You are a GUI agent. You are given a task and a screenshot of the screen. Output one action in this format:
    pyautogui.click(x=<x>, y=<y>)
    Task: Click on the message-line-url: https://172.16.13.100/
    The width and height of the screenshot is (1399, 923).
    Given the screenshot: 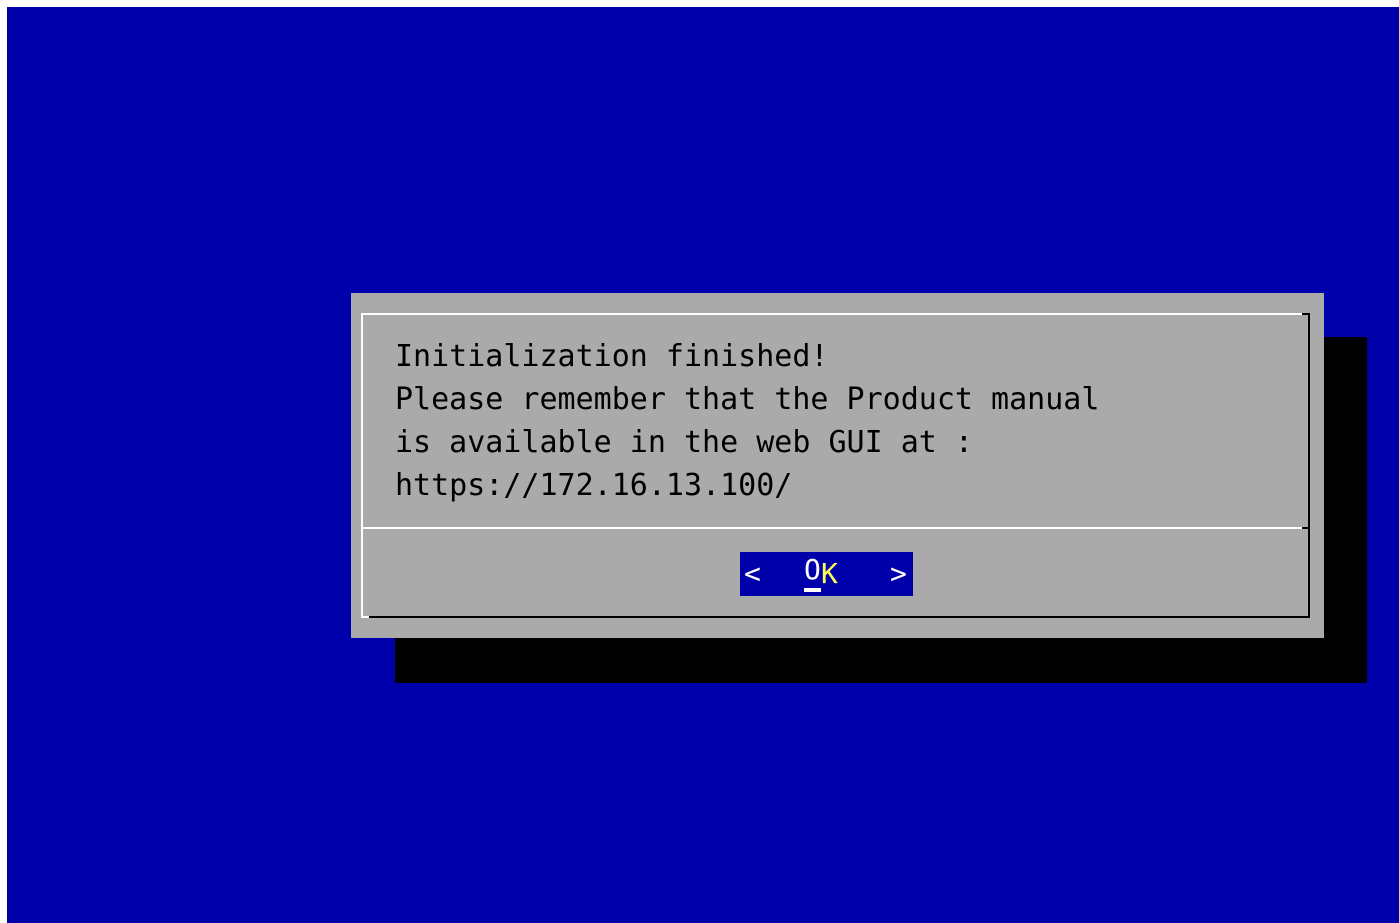 What is the action you would take?
    pyautogui.click(x=594, y=485)
    